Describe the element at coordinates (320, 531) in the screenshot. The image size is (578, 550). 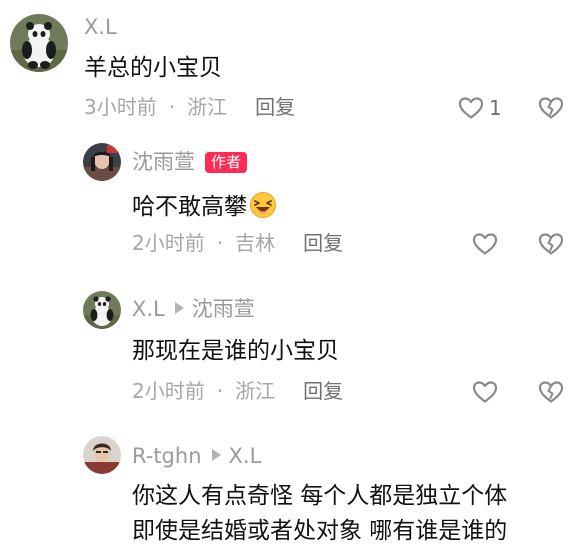
I see `comment-text-line: 即使是结婚或者处对象 哪有谁是谁的` at that location.